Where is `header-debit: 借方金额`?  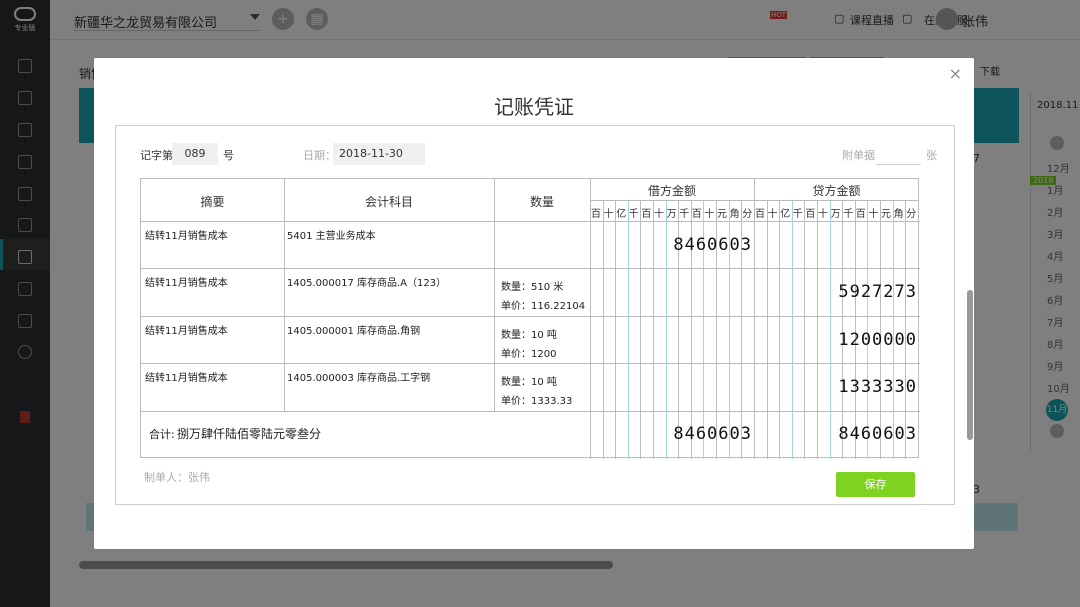
header-debit: 借方金额 is located at coordinates (671, 191).